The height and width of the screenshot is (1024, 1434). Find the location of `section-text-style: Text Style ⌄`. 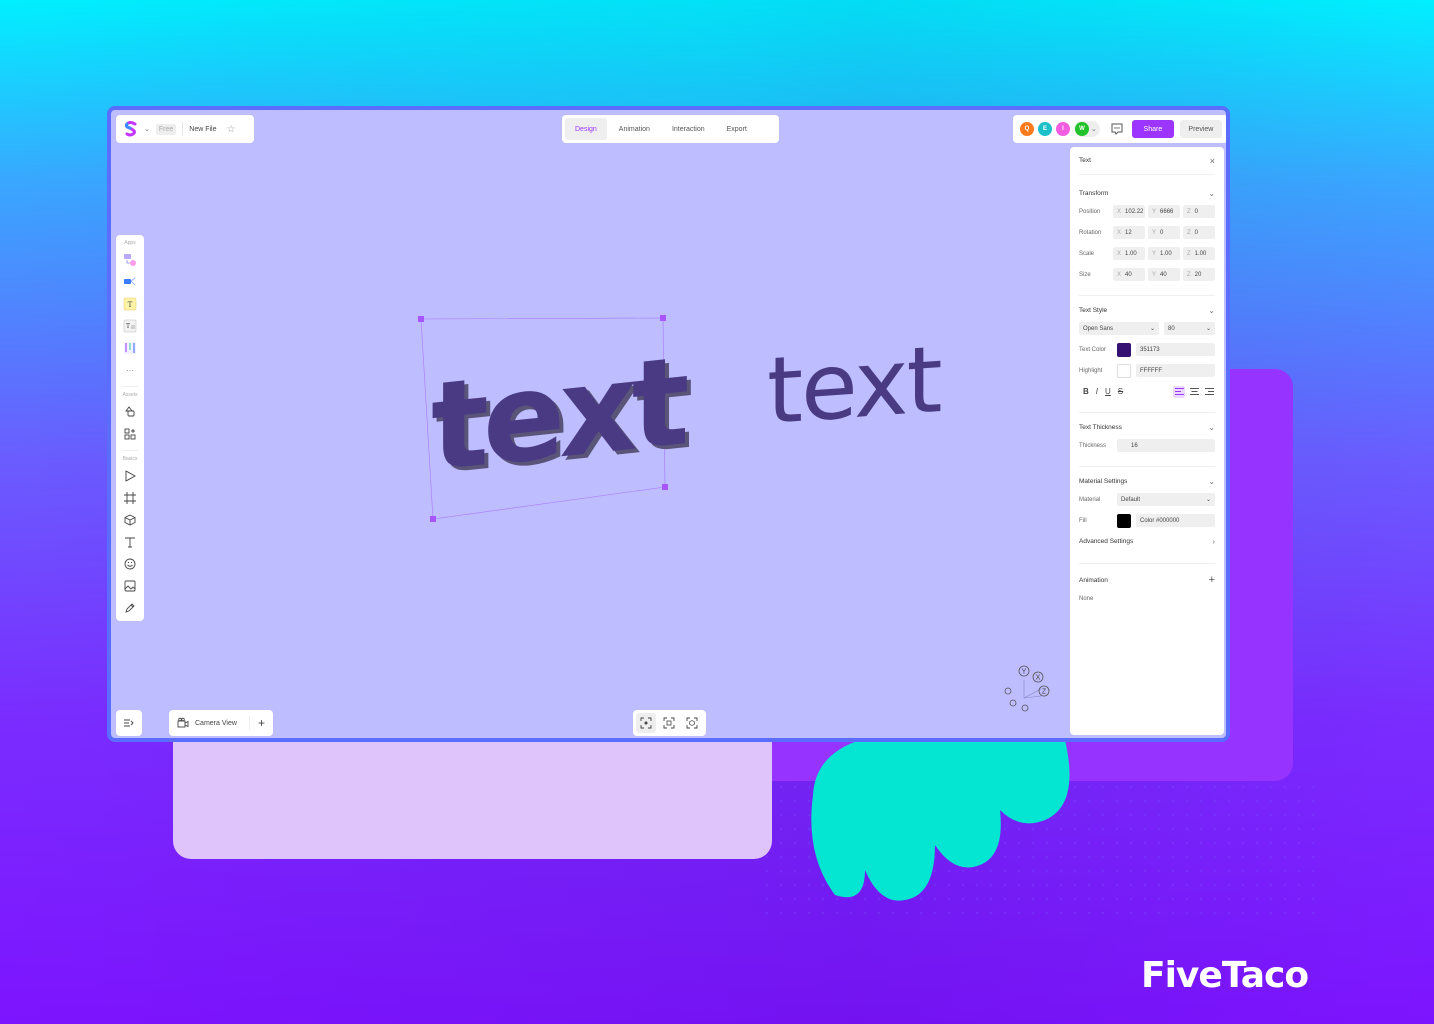

section-text-style: Text Style ⌄ is located at coordinates (1147, 310).